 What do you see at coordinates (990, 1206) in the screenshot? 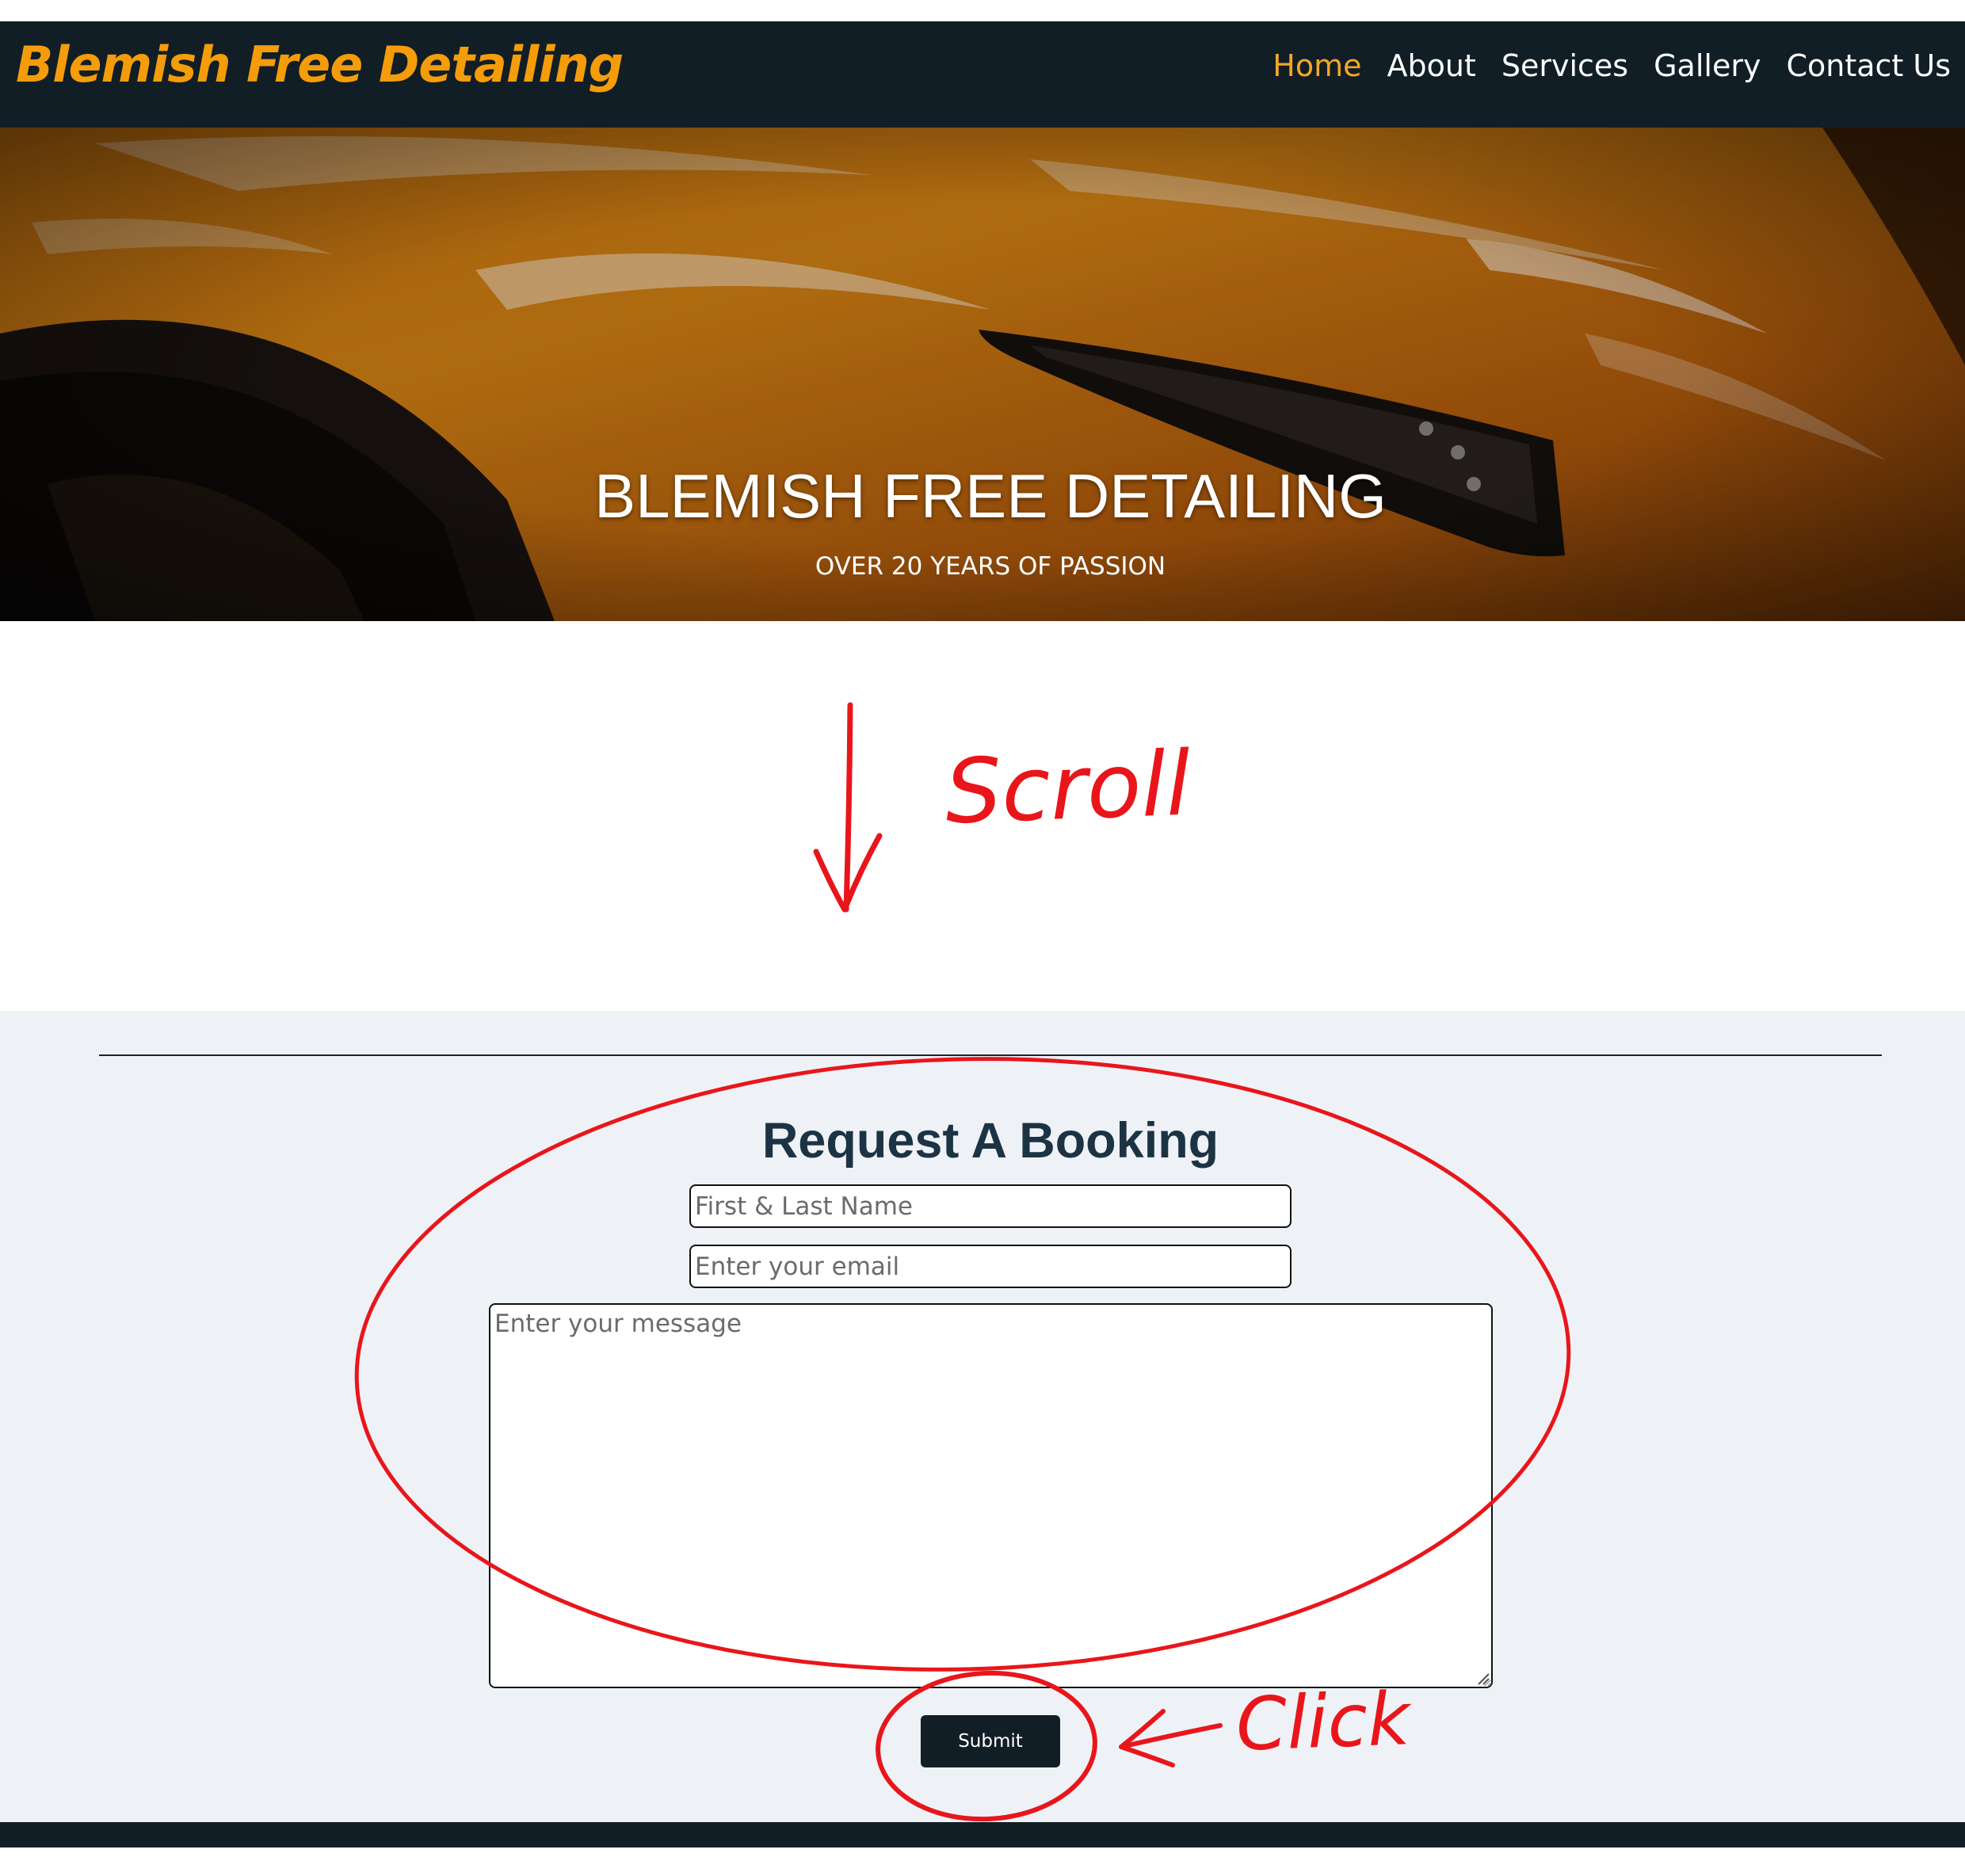
I see `name-input` at bounding box center [990, 1206].